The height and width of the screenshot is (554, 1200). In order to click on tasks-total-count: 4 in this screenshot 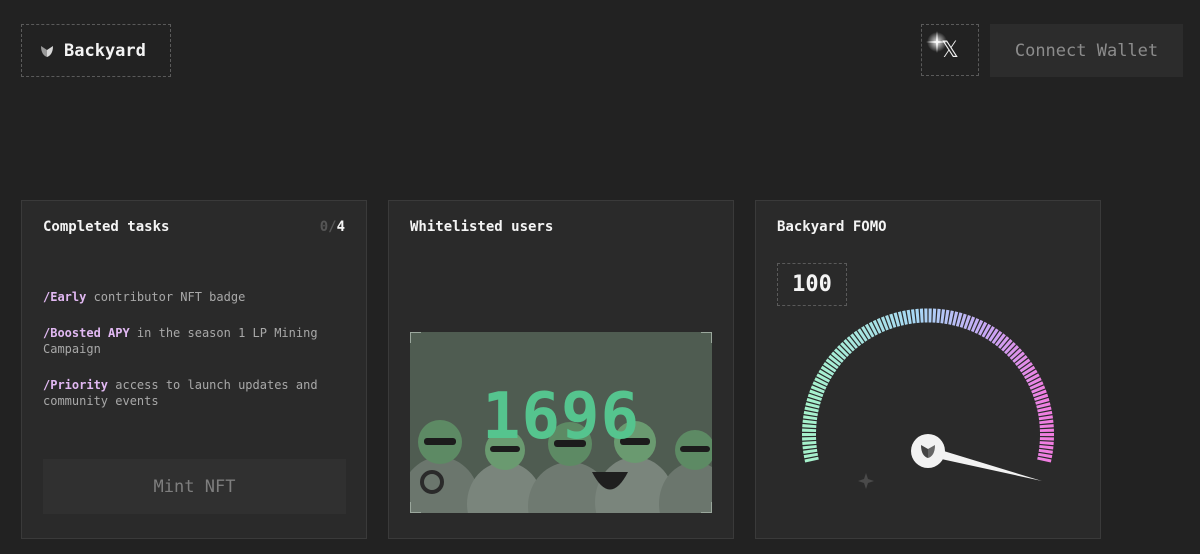, I will do `click(340, 227)`.